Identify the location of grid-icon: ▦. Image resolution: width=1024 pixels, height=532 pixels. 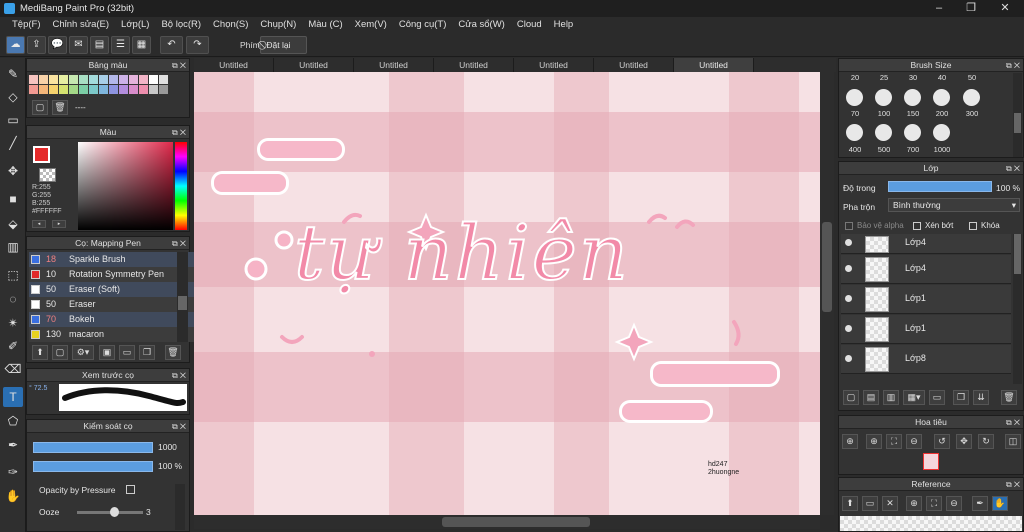
(141, 45).